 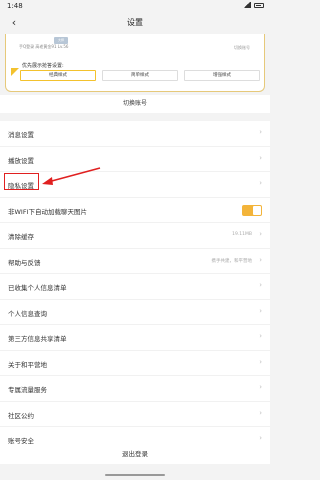 I want to click on menu-item-label: 个人信息查询, so click(x=27, y=313).